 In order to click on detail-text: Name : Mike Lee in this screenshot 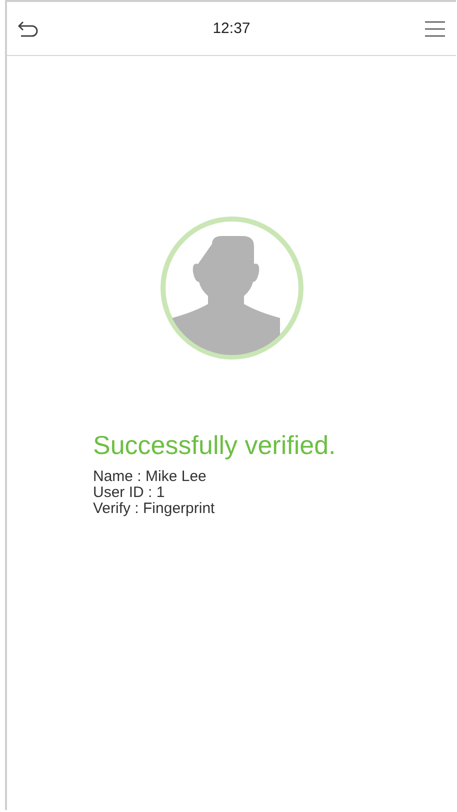, I will do `click(149, 477)`.